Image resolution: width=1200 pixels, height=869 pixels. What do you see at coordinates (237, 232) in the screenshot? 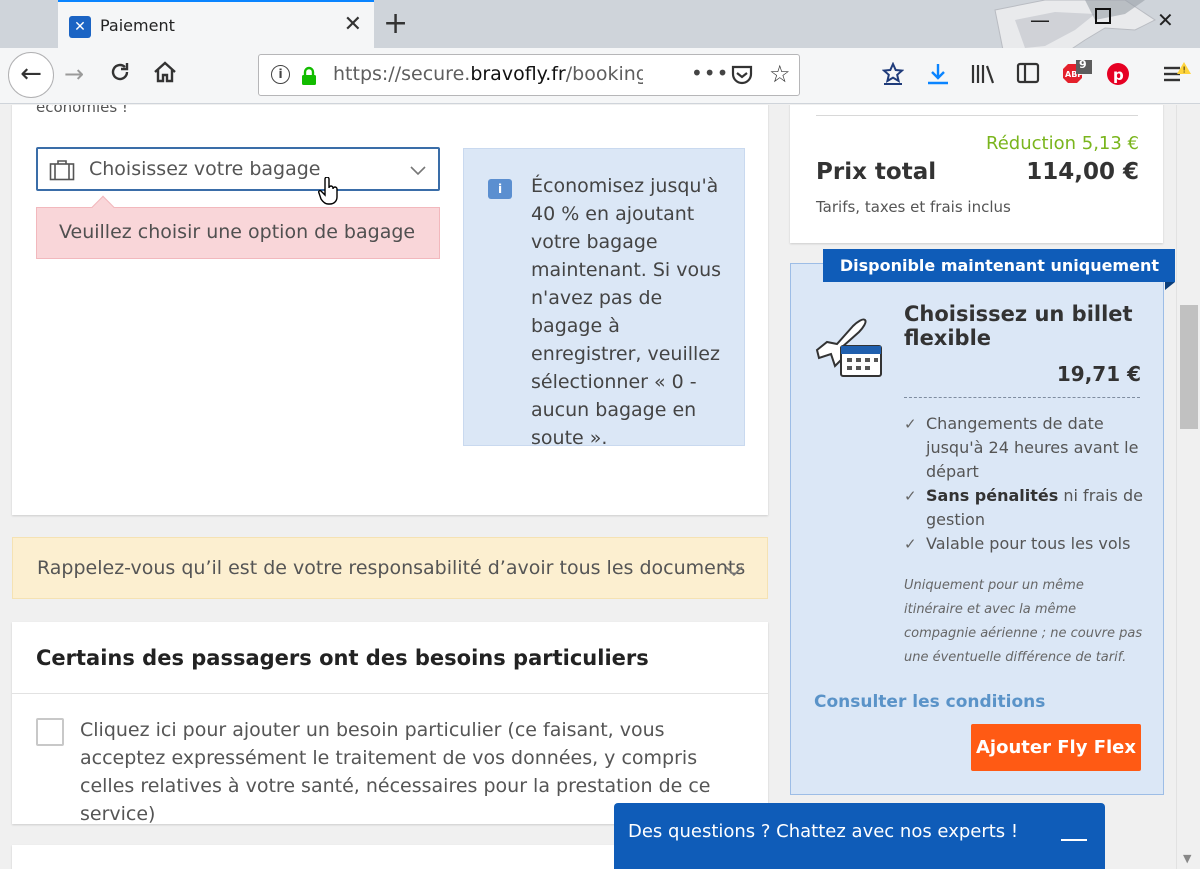
I see `baggage-error-text: Veuillez choisir une option de bagage` at bounding box center [237, 232].